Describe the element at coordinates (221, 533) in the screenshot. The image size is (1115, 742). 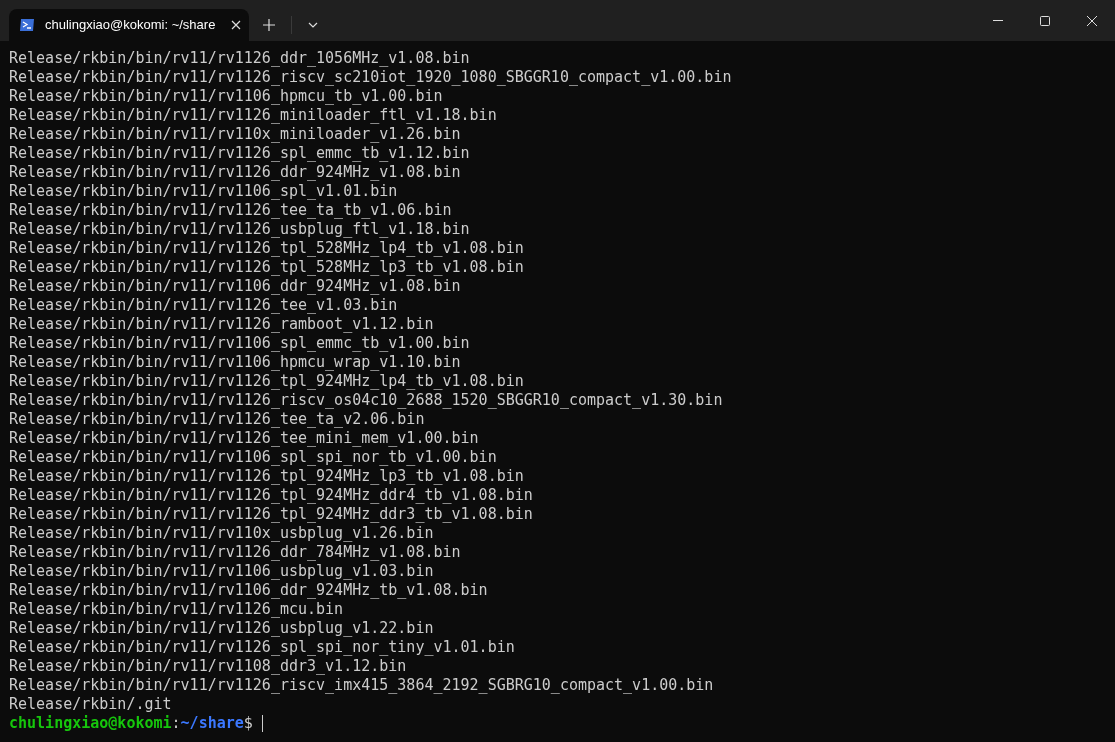
I see `output-line: Release/rkbin/bin/rv11/rv110x_usbplug_v1.26.bin` at that location.